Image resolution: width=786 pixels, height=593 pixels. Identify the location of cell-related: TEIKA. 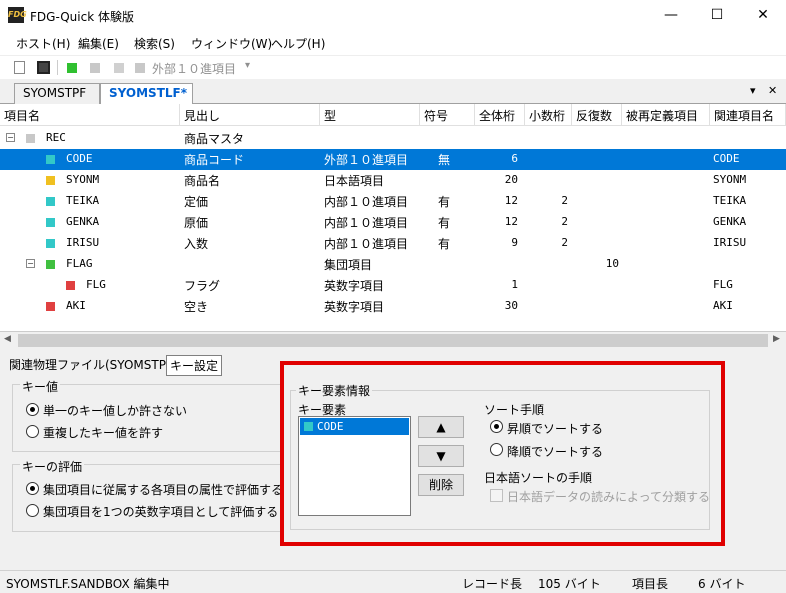
(730, 200).